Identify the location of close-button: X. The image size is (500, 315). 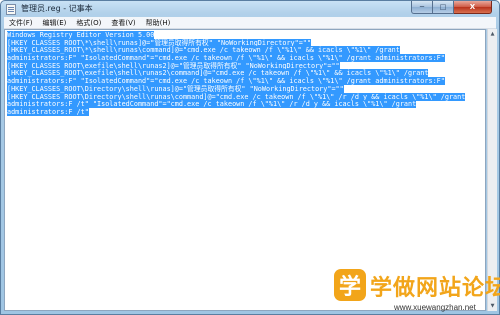
(473, 7).